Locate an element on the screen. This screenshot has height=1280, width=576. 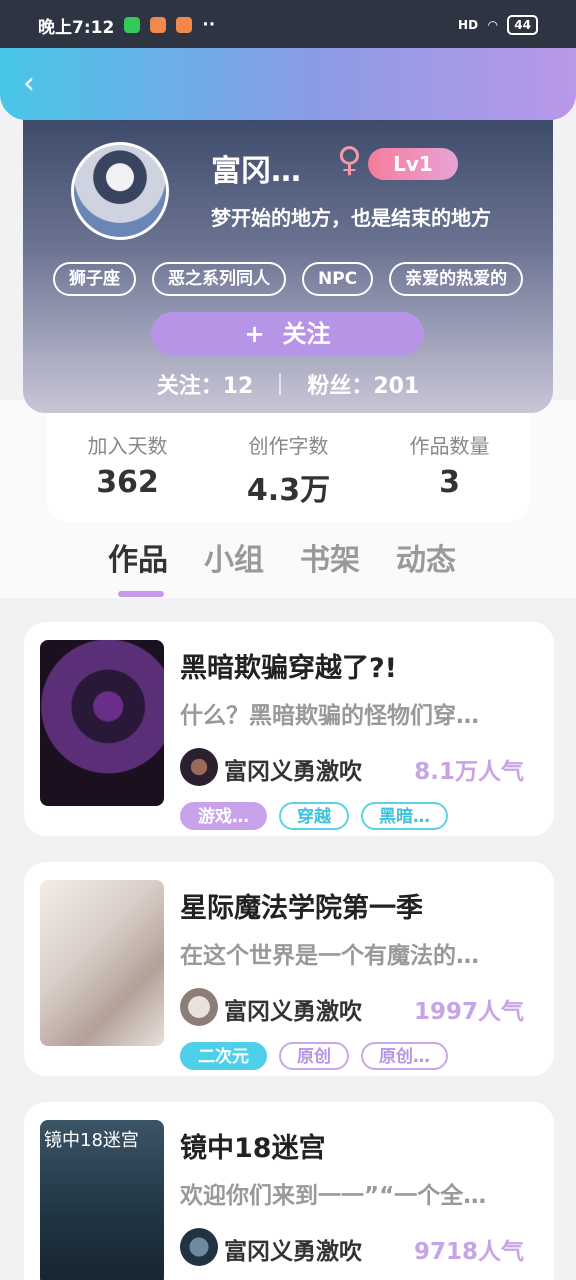
work-tag: 二次元 is located at coordinates (223, 1056).